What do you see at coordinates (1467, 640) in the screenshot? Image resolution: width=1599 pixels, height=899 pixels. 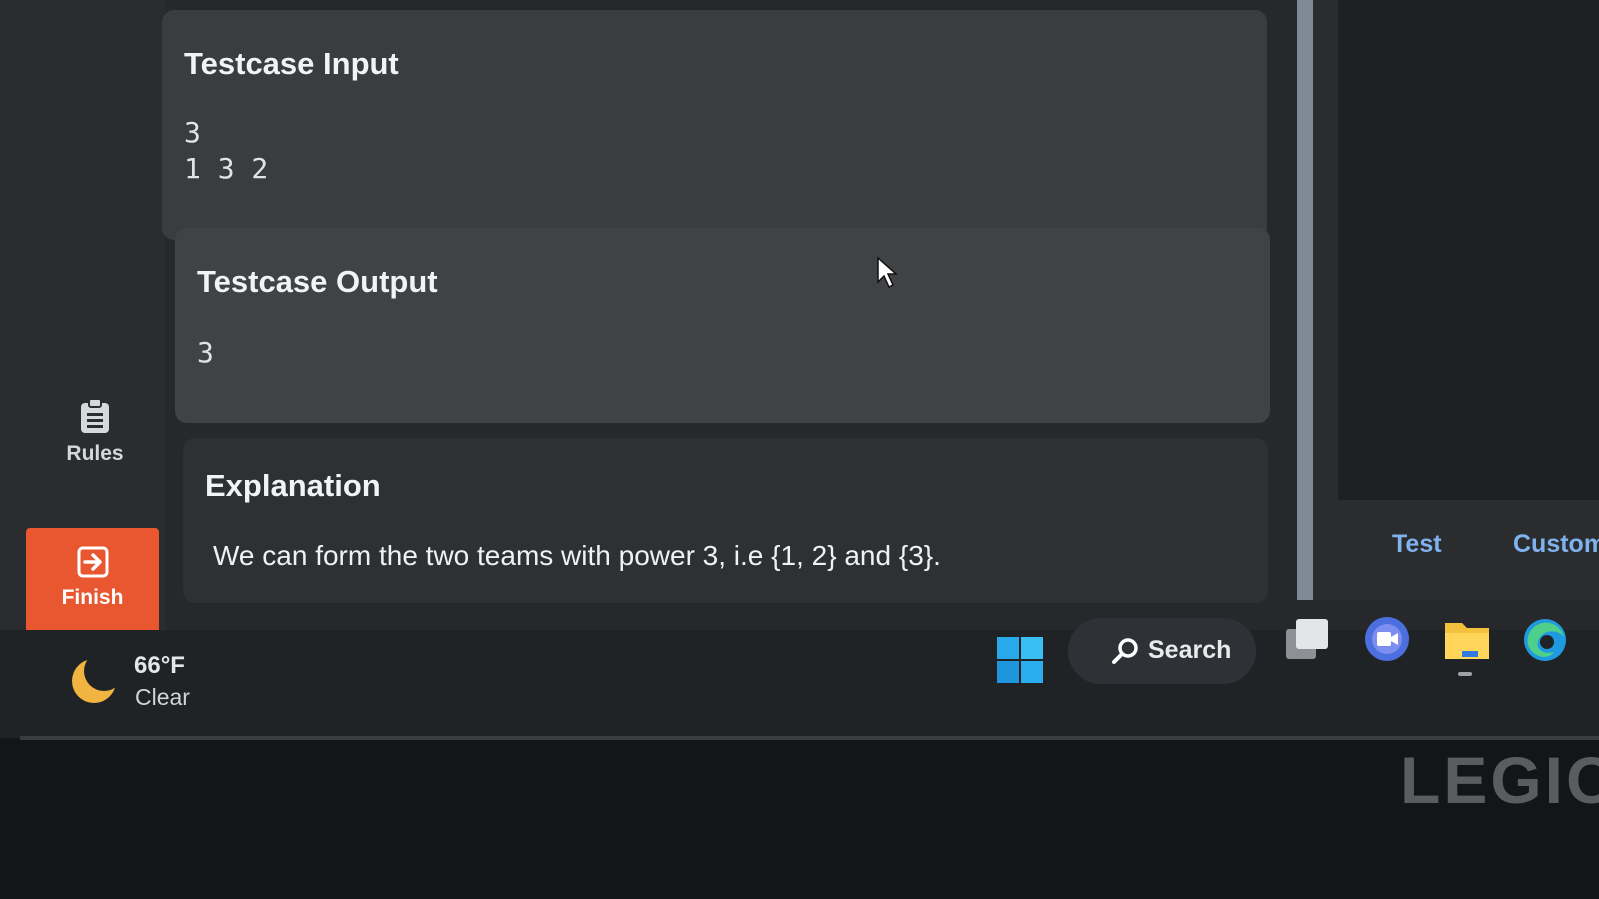 I see `file-explorer-icon` at bounding box center [1467, 640].